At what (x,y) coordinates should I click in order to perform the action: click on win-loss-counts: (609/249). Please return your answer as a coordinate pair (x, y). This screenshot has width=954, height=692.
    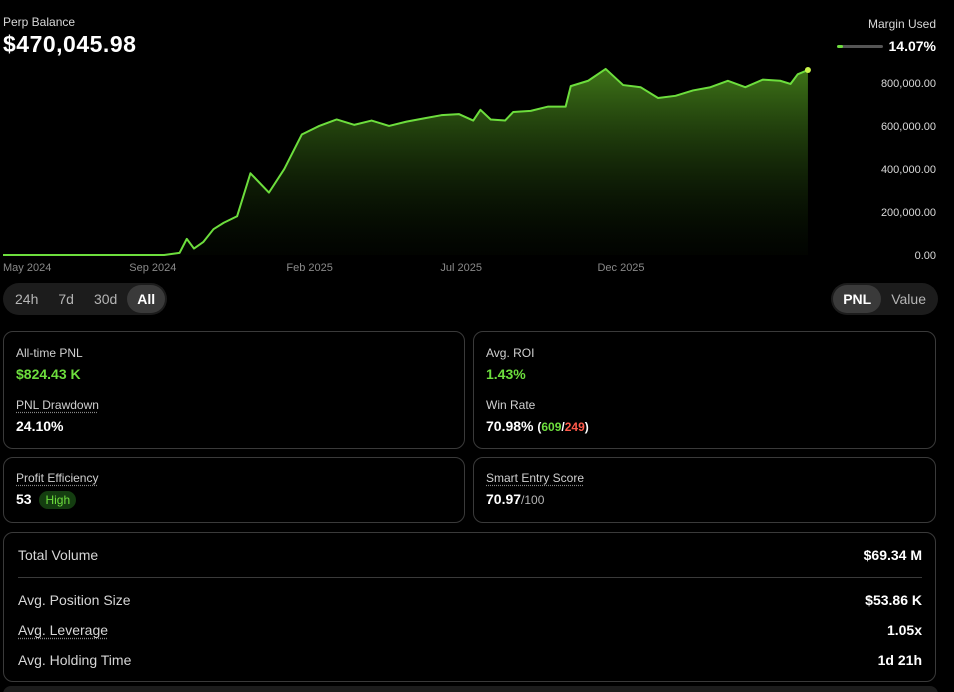
    Looking at the image, I should click on (563, 427).